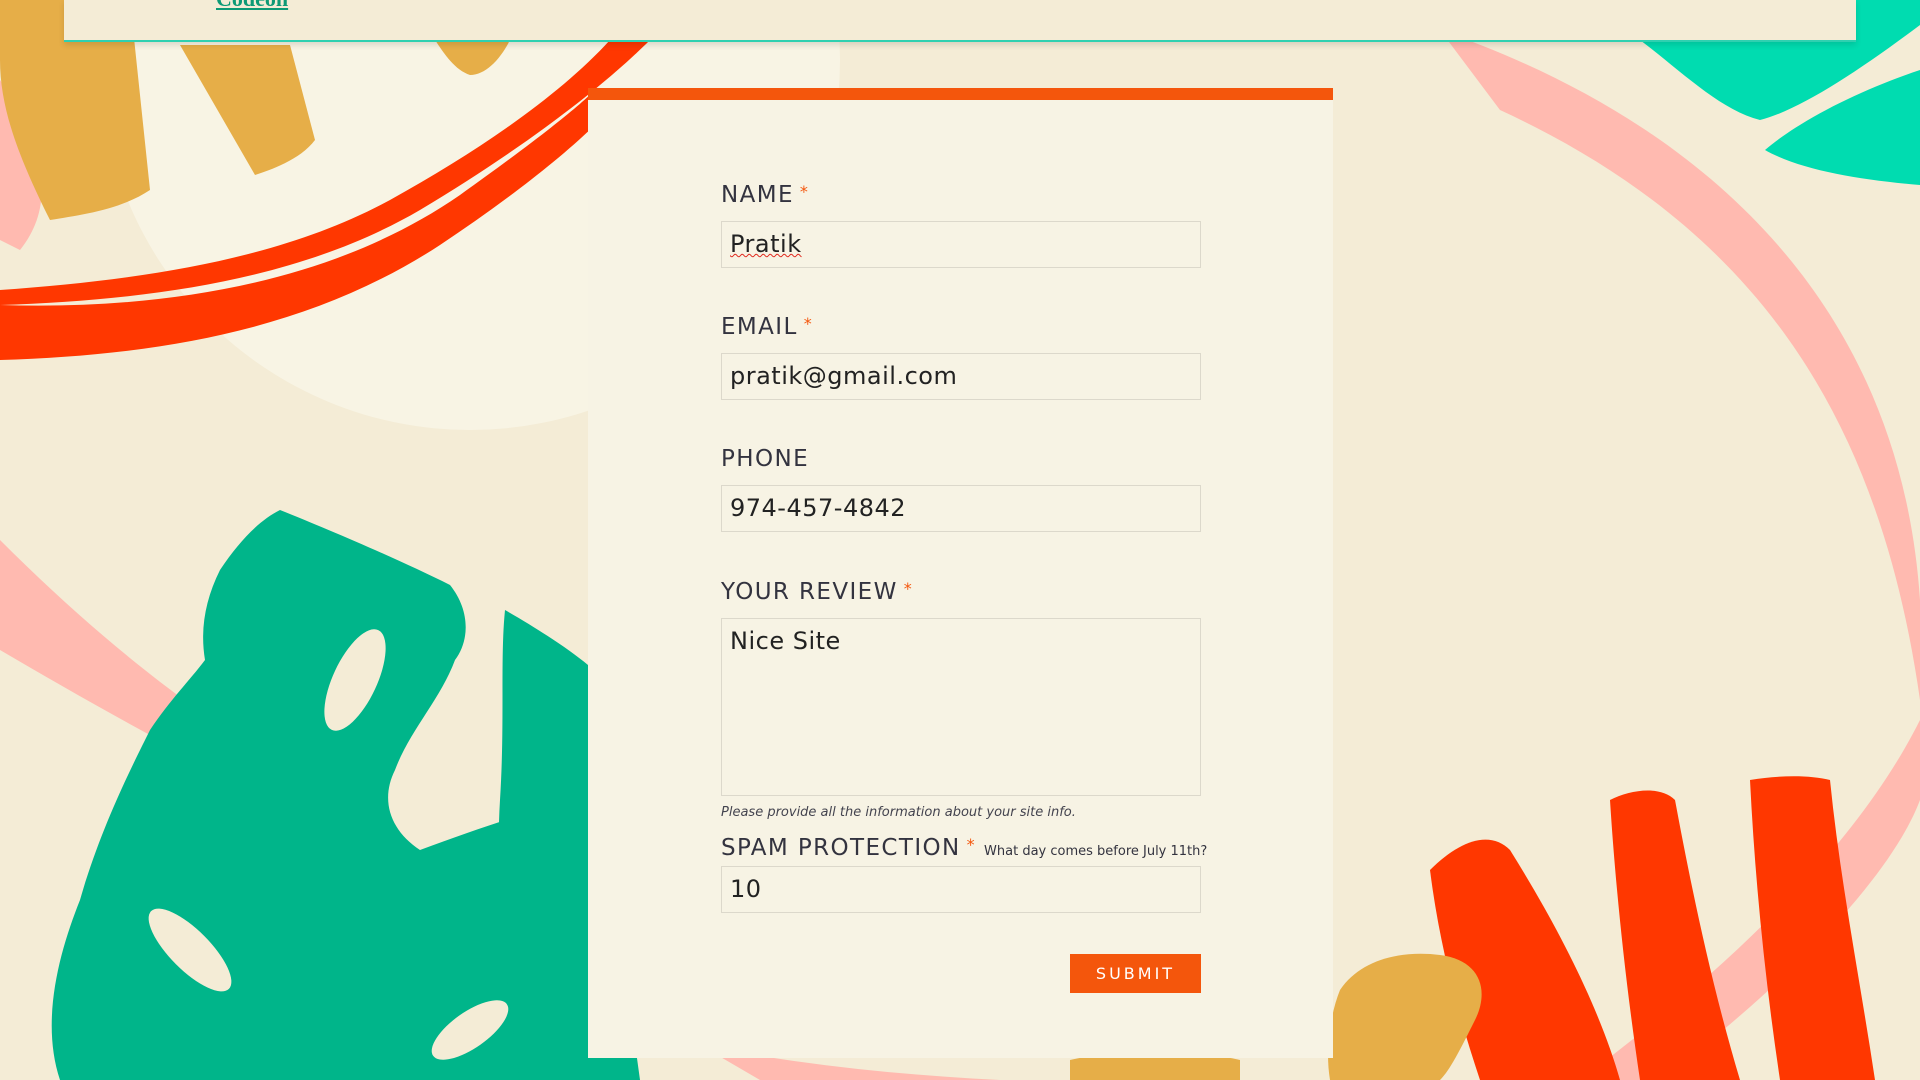 This screenshot has width=1920, height=1080. I want to click on phone-label-text: PHONE, so click(765, 459).